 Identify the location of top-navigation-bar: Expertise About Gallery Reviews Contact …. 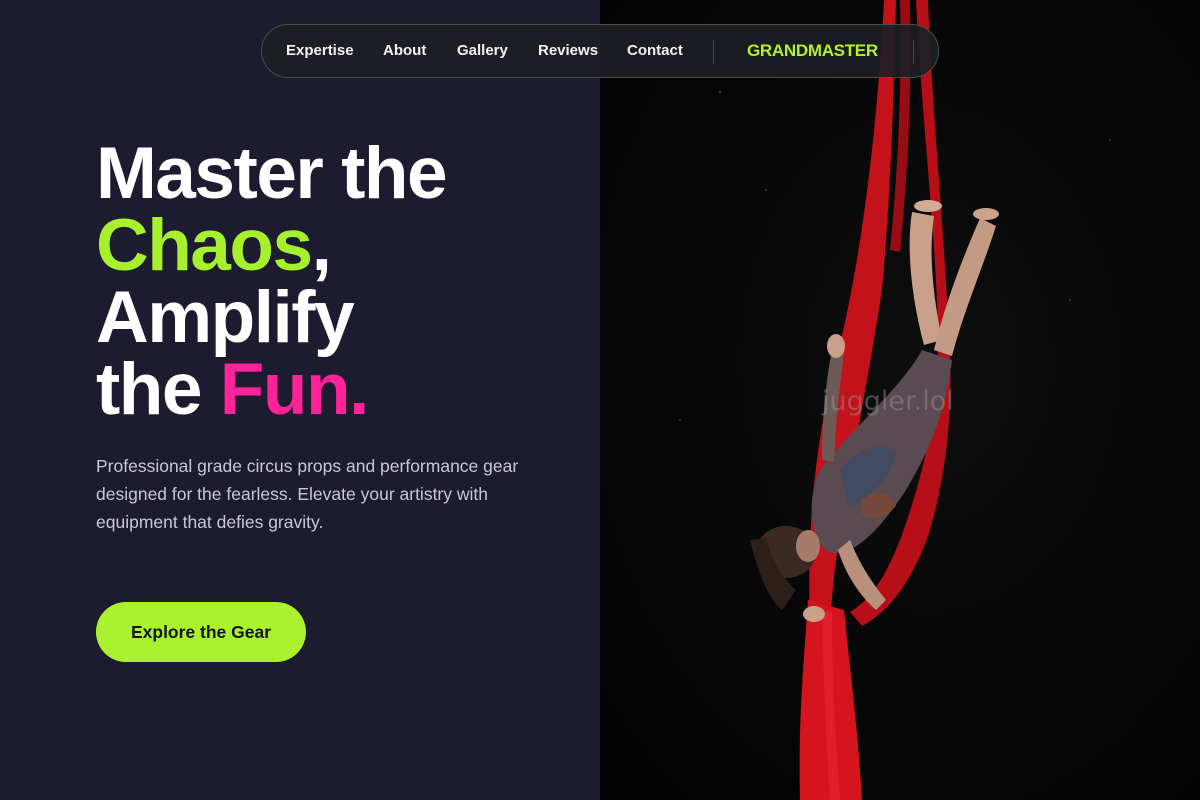
(600, 51).